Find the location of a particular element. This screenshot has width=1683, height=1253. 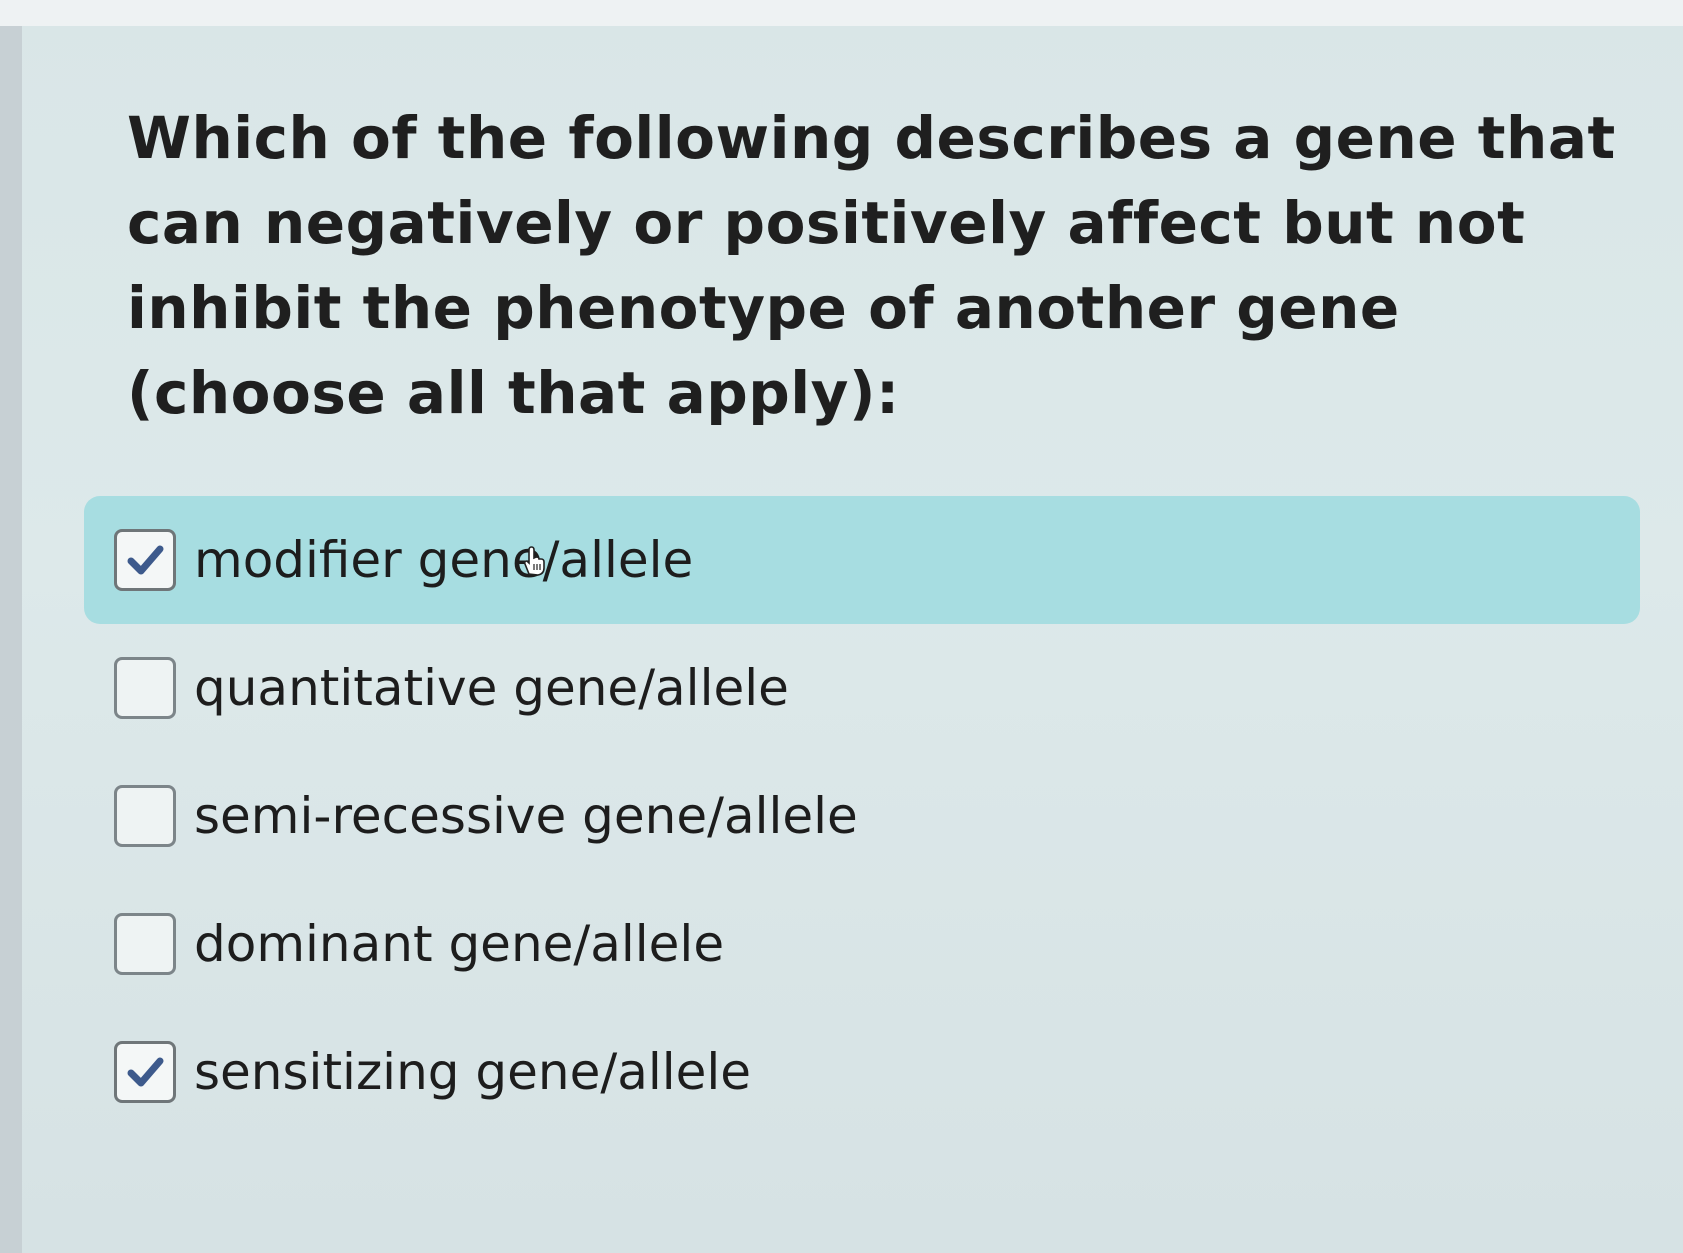

option-dominant: dominant gene/allele is located at coordinates (862, 944).